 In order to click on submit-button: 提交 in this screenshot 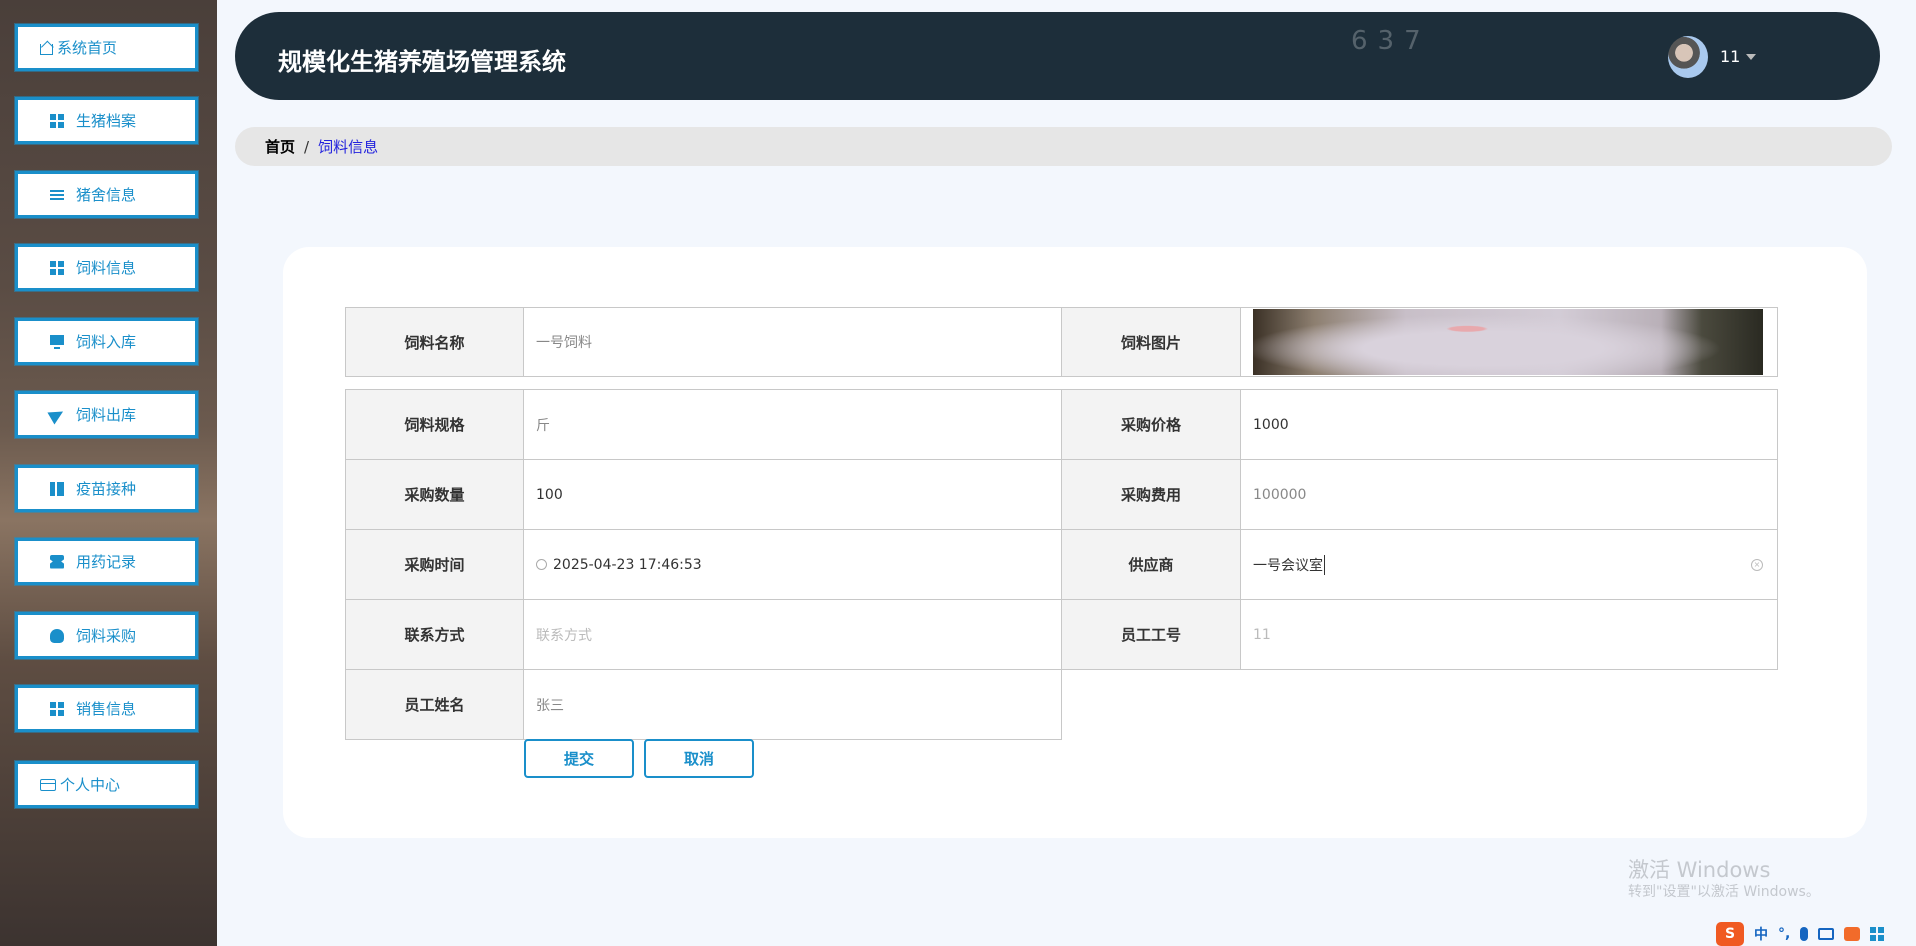, I will do `click(579, 758)`.